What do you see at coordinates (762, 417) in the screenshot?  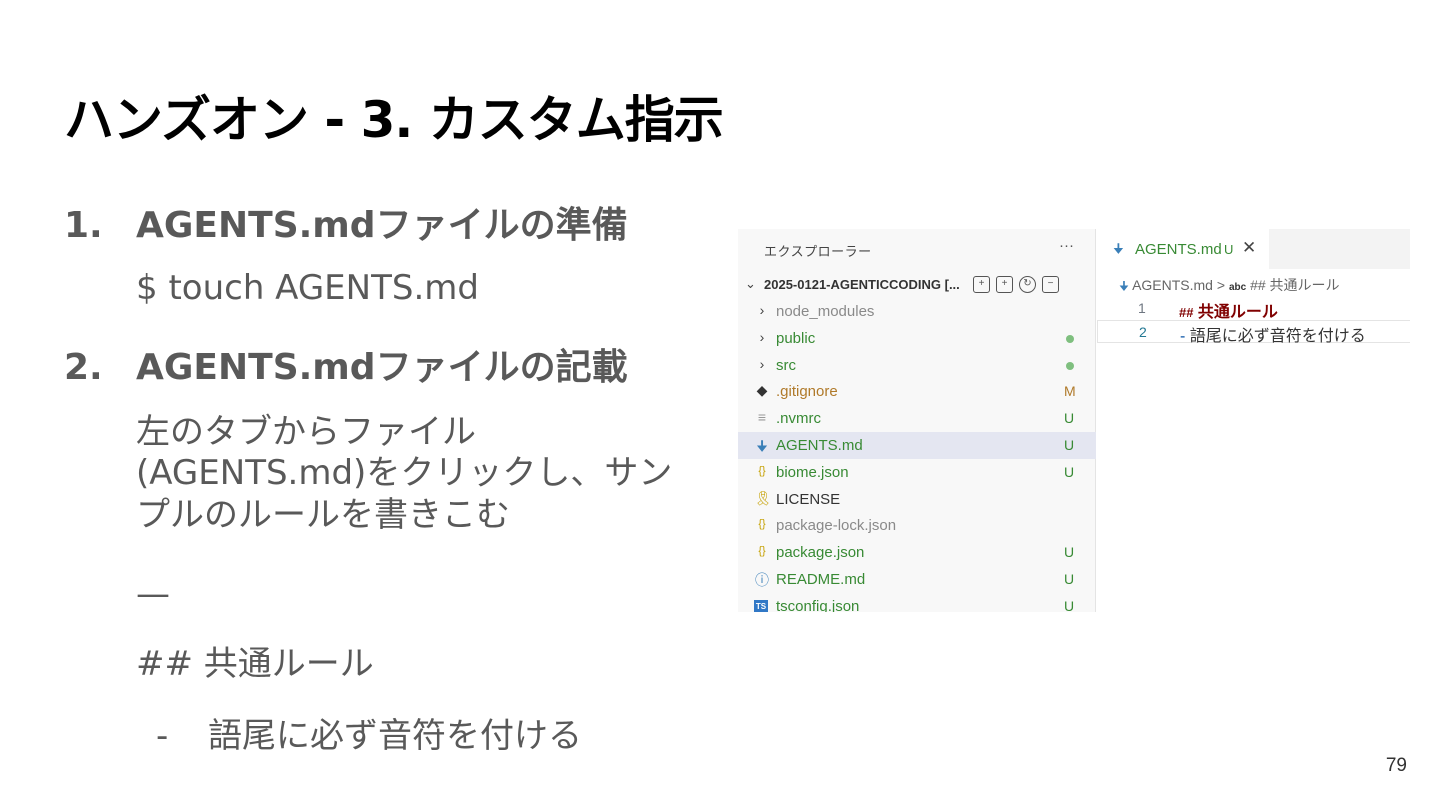 I see `lines-icon: ≡` at bounding box center [762, 417].